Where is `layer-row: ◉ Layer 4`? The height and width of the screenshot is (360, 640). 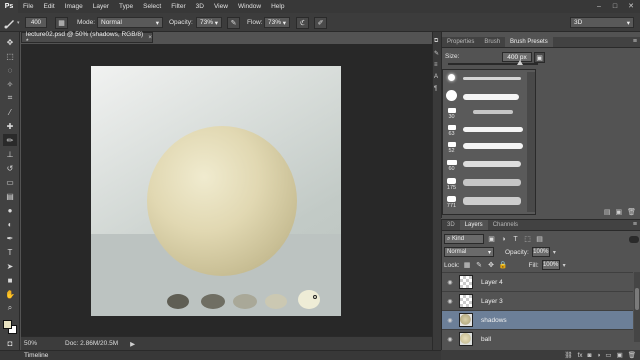 layer-row: ◉ Layer 4 is located at coordinates (537, 281).